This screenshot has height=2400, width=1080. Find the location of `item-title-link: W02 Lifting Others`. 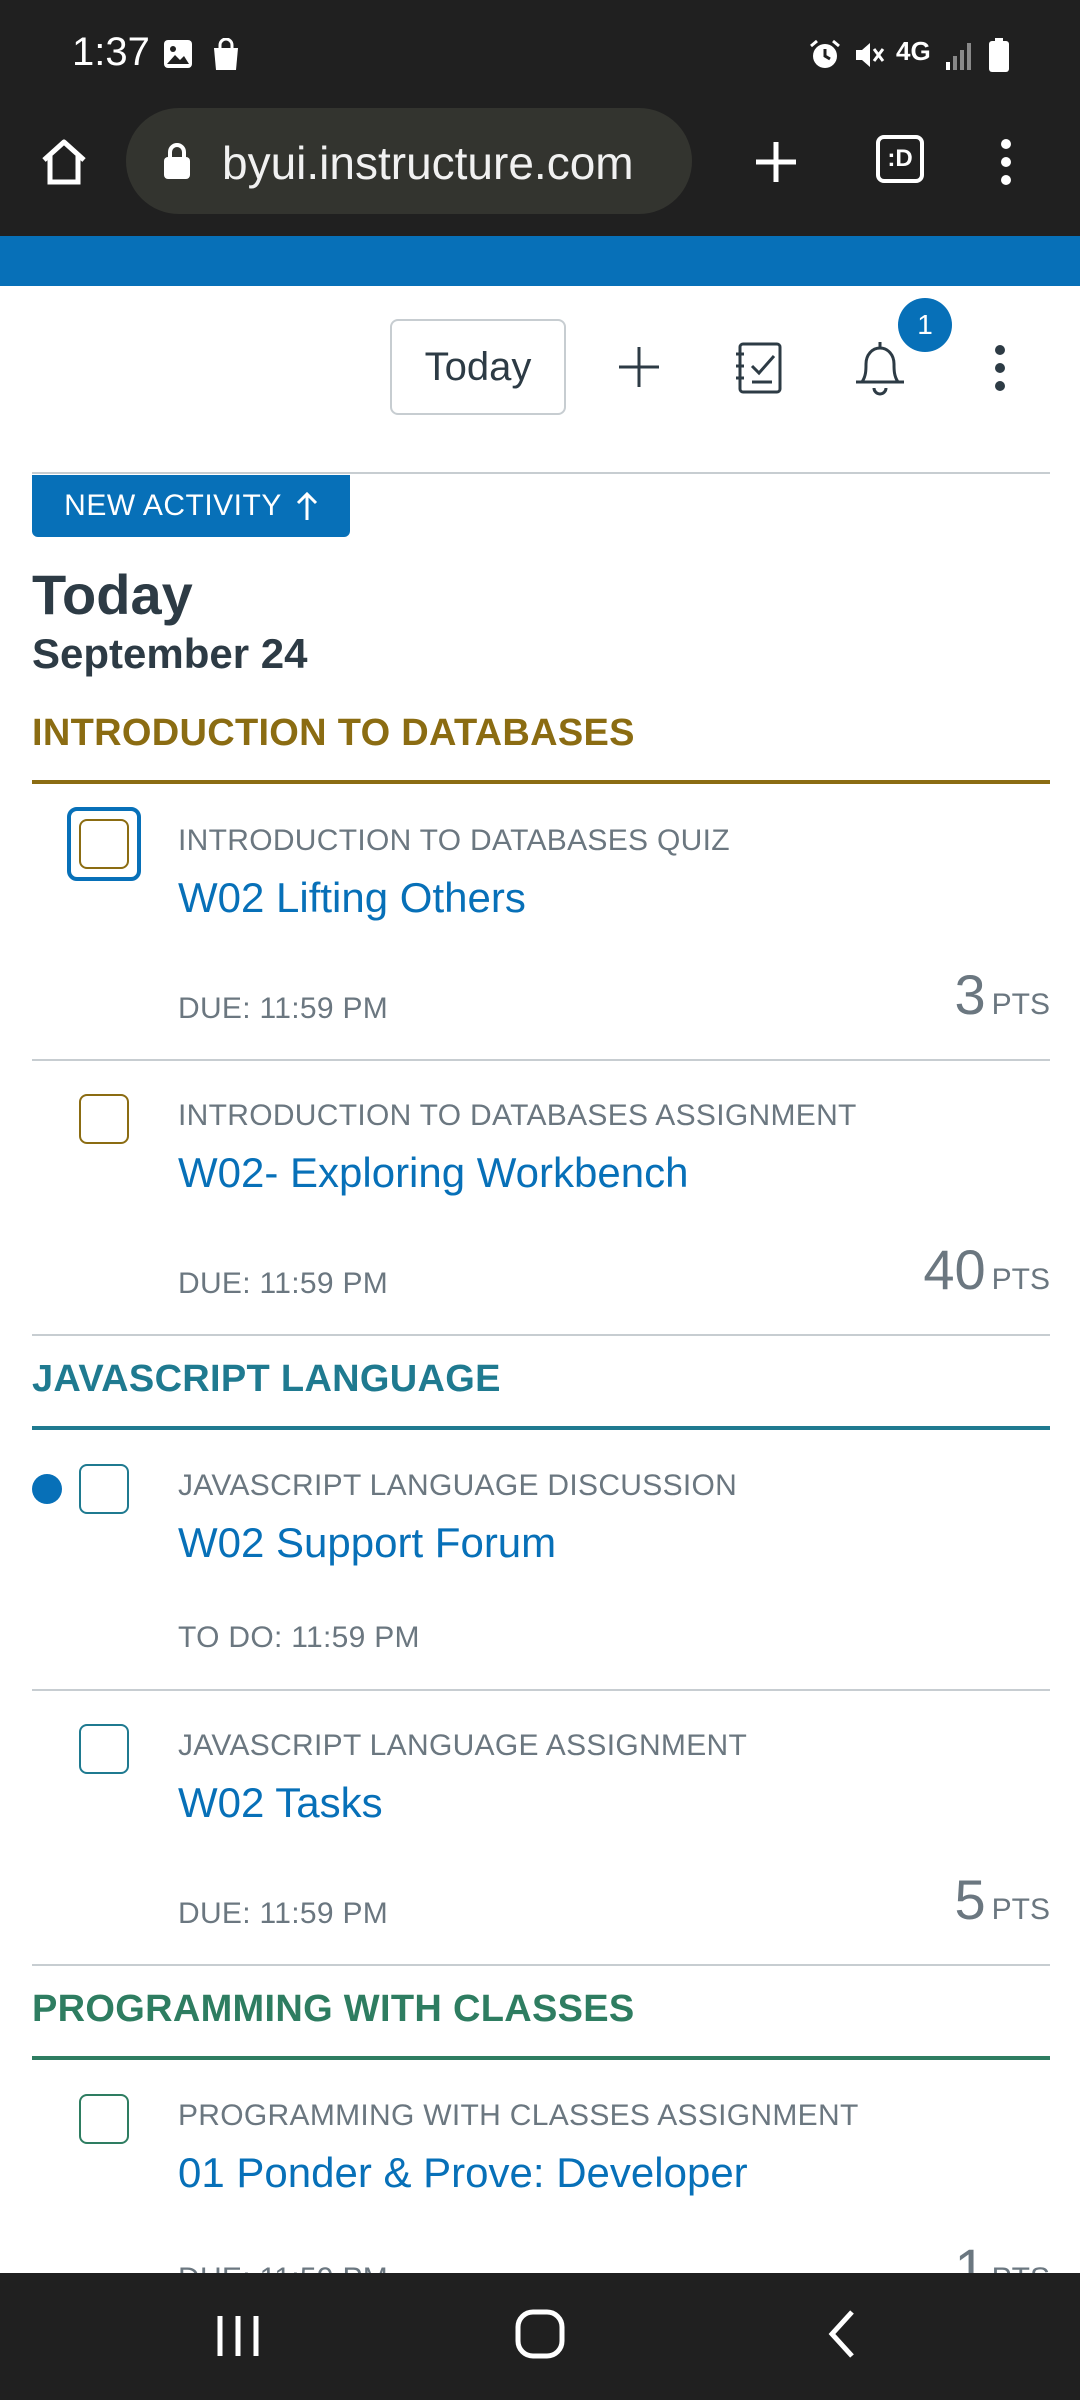

item-title-link: W02 Lifting Others is located at coordinates (352, 898).